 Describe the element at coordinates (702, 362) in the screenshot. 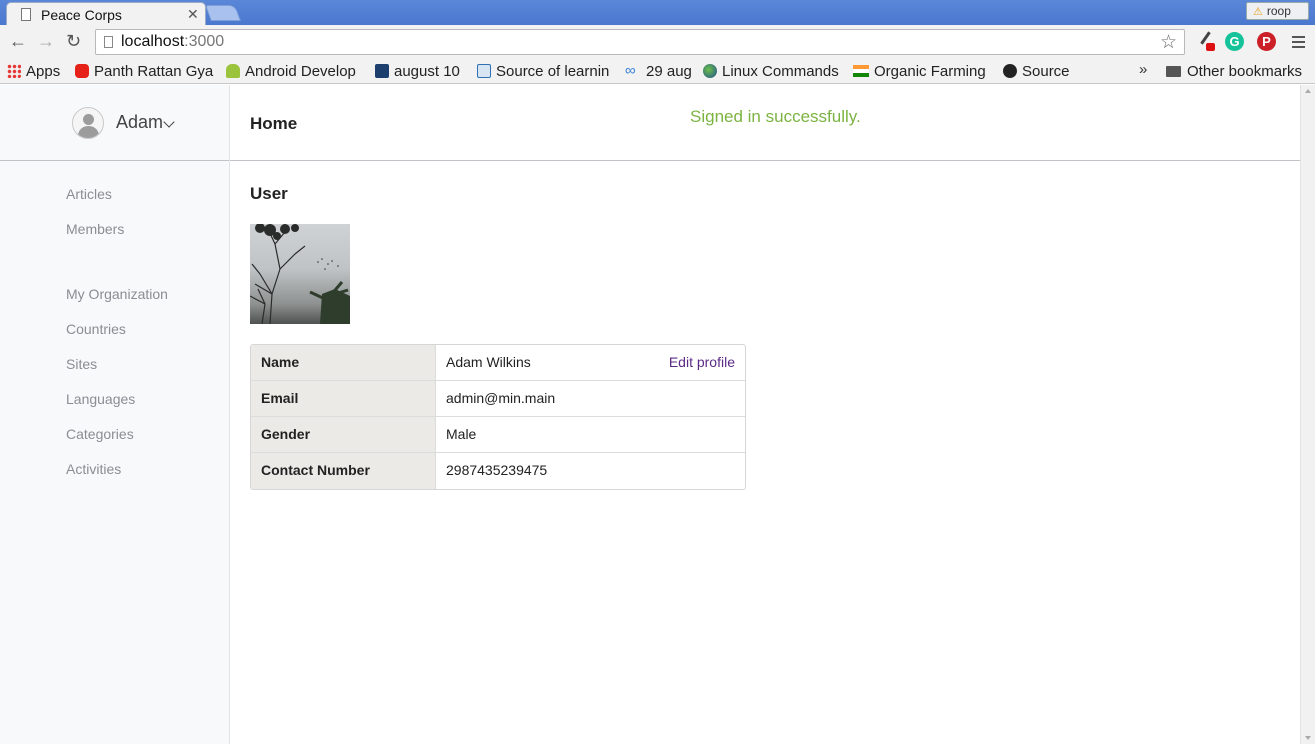

I see `edit-profile-link: Edit profile` at that location.